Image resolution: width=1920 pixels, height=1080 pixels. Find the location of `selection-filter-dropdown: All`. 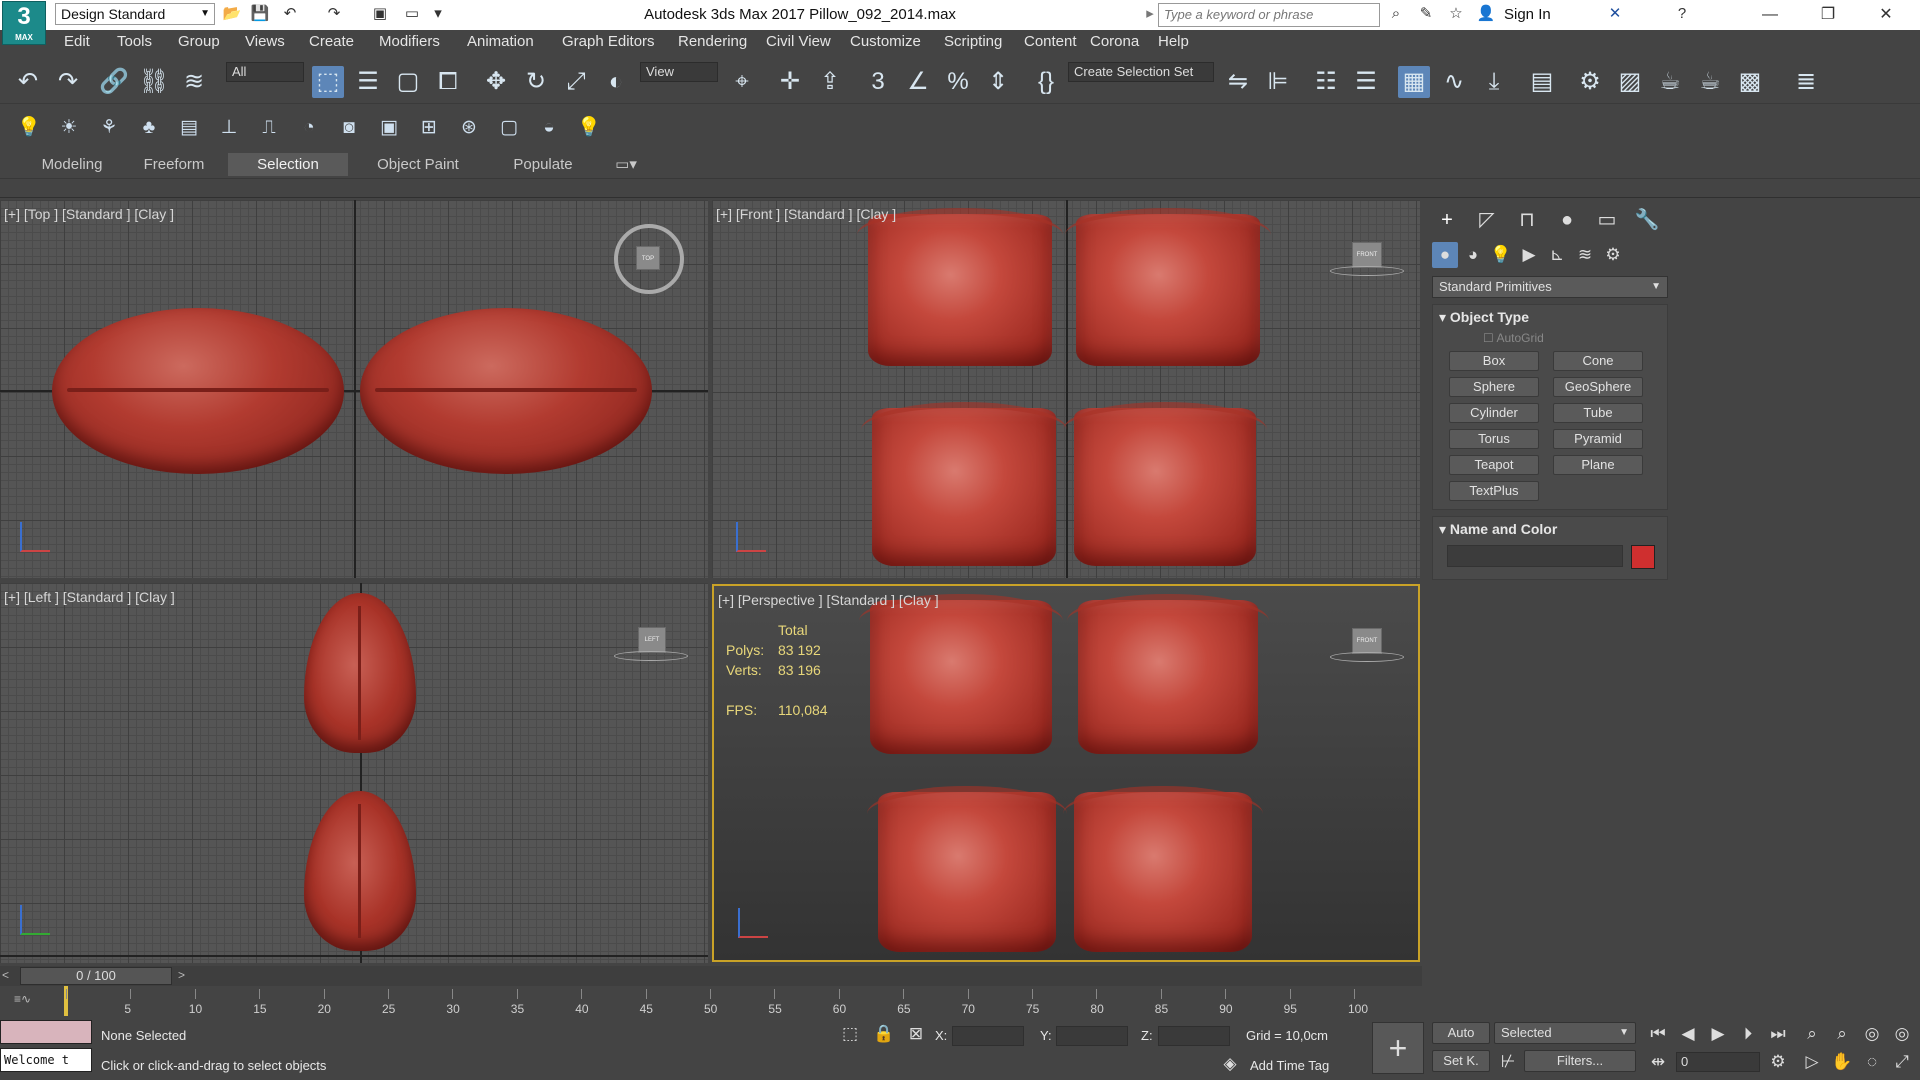

selection-filter-dropdown: All is located at coordinates (265, 72).